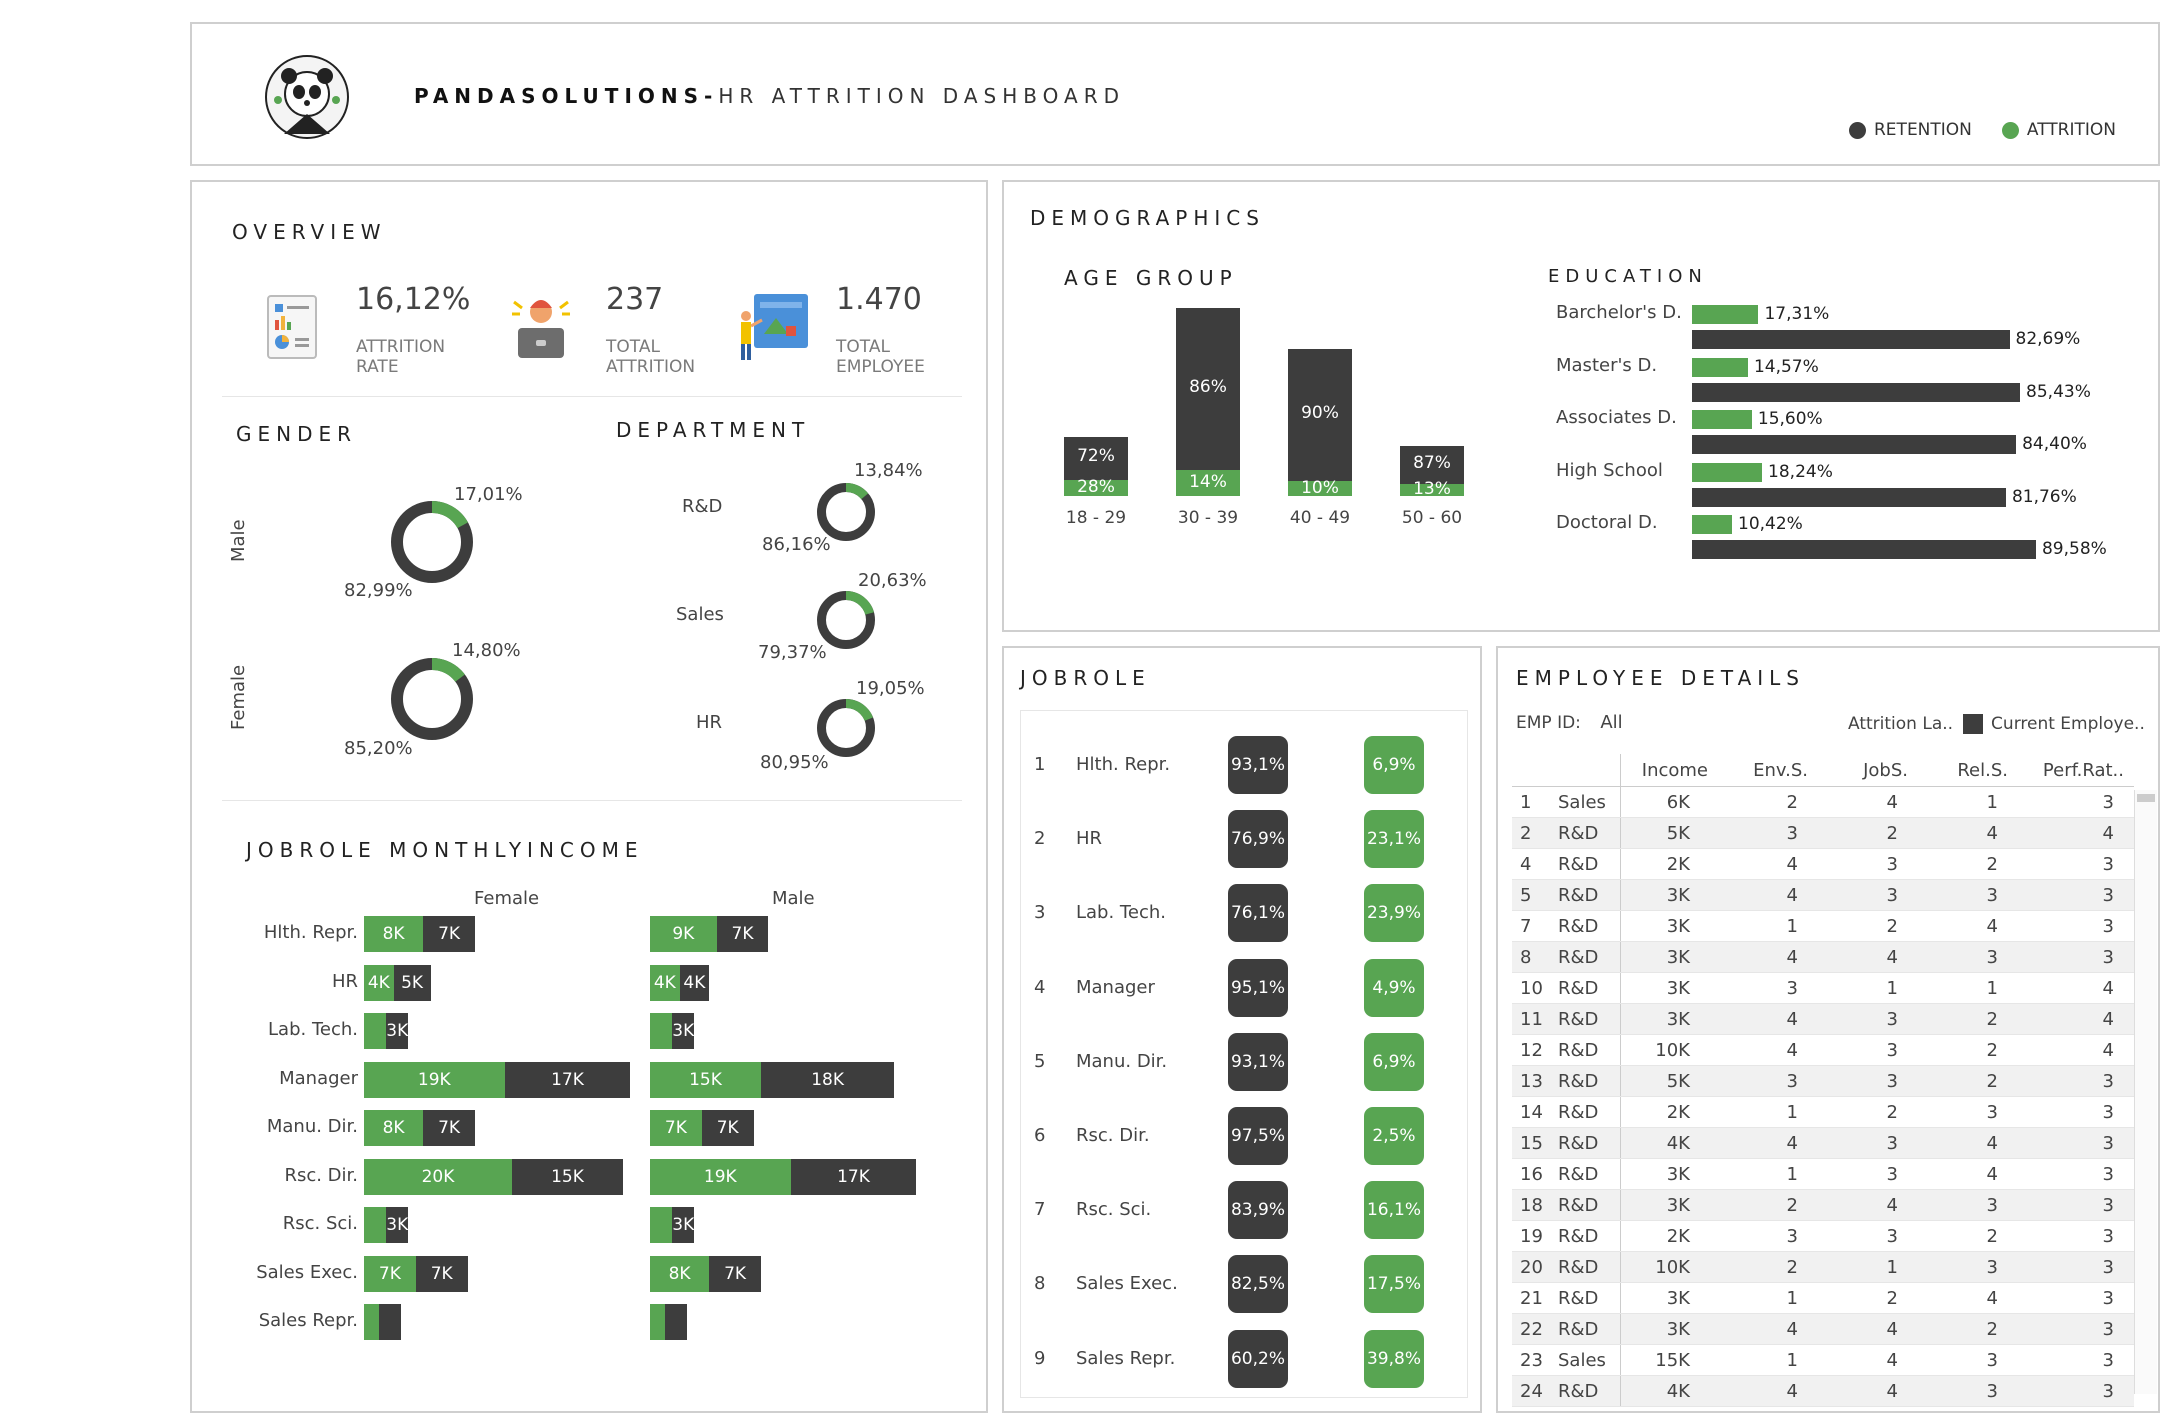  Describe the element at coordinates (1768, 770) in the screenshot. I see `header-env-satisfaction: Env.S.` at that location.